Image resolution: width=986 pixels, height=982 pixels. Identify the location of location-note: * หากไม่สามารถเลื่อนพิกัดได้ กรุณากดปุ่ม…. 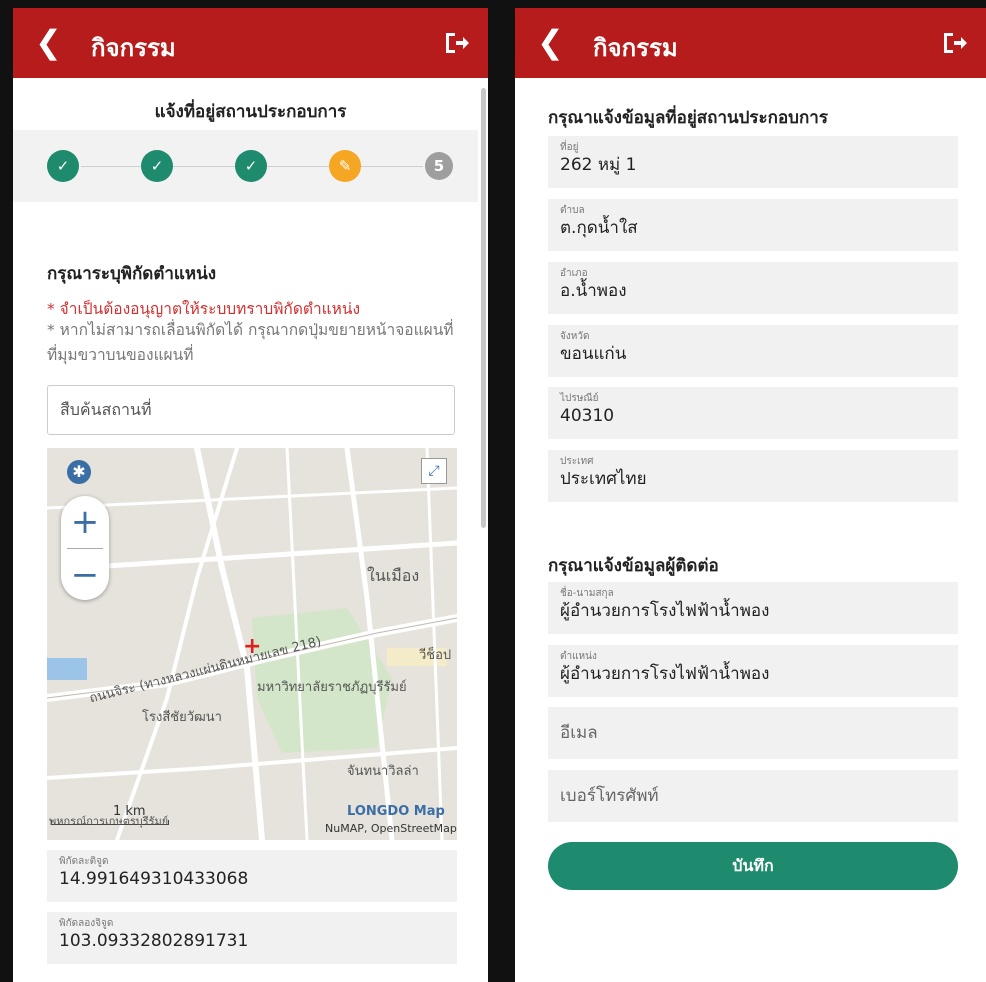
(250, 342).